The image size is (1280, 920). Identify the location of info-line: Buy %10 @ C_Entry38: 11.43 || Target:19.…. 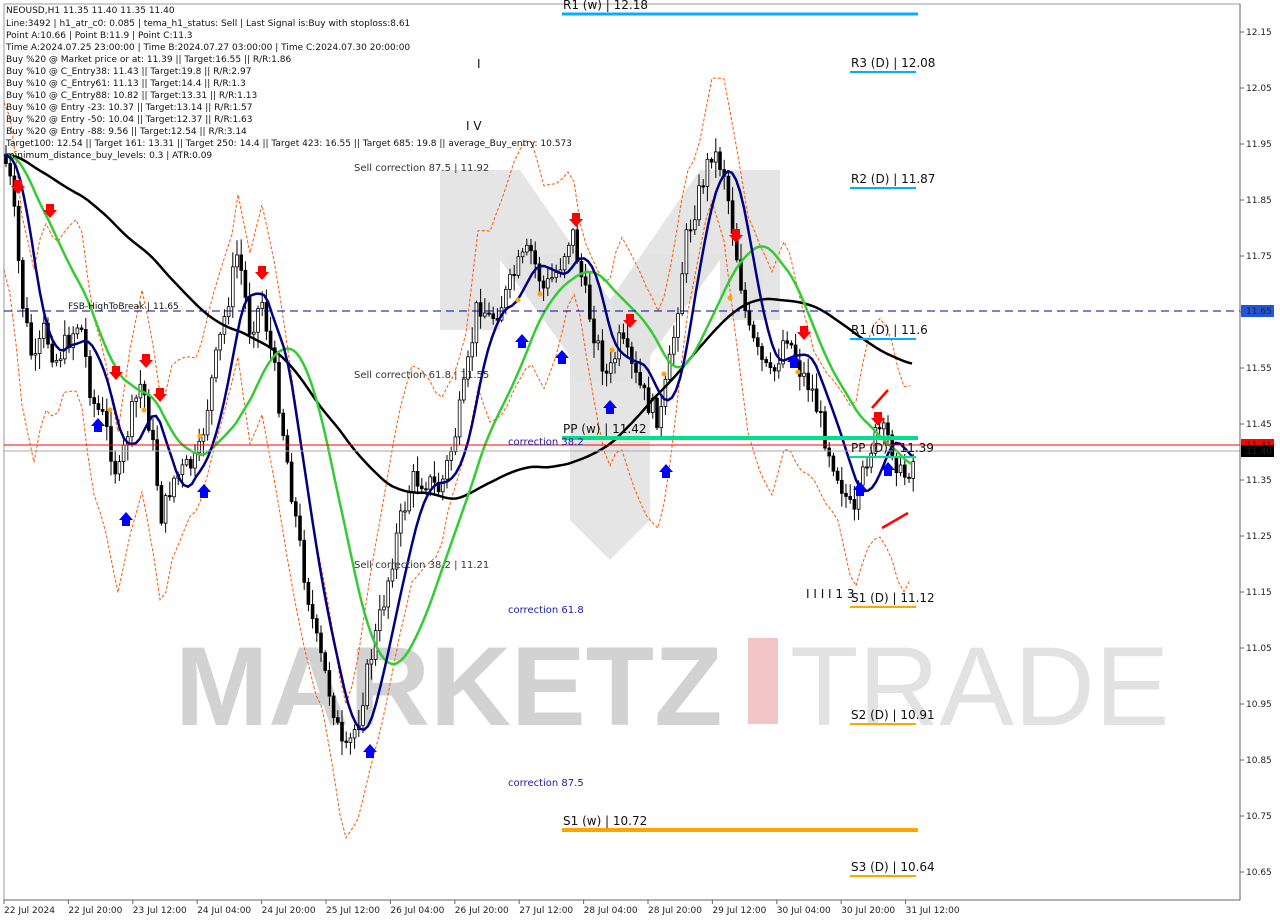
(128, 72).